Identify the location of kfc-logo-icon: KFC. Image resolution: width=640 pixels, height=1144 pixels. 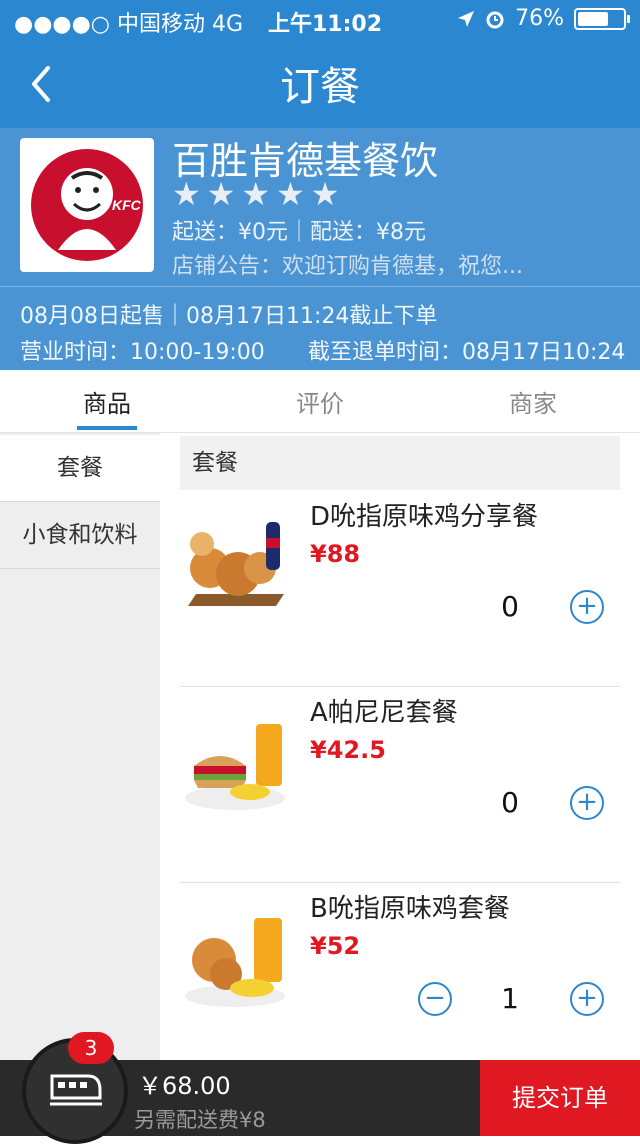
(87, 205).